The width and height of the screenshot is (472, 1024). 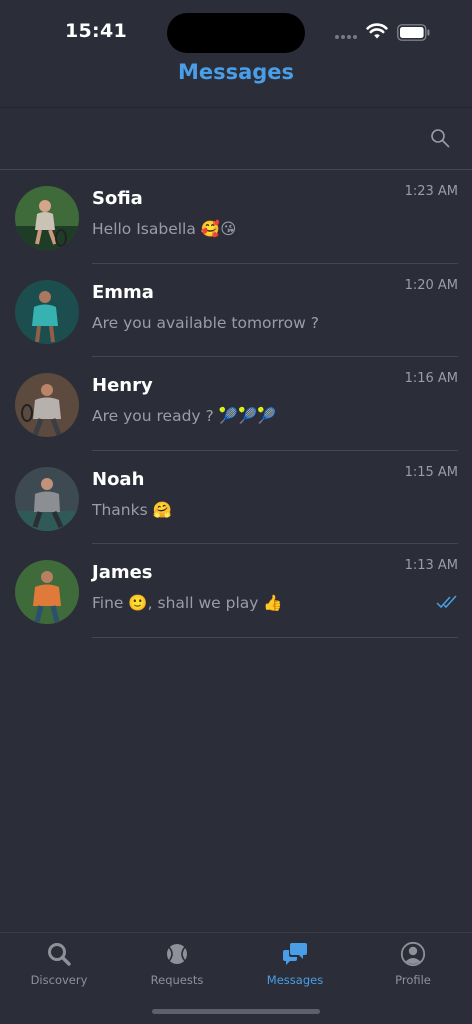 I want to click on battery-icon, so click(x=413, y=32).